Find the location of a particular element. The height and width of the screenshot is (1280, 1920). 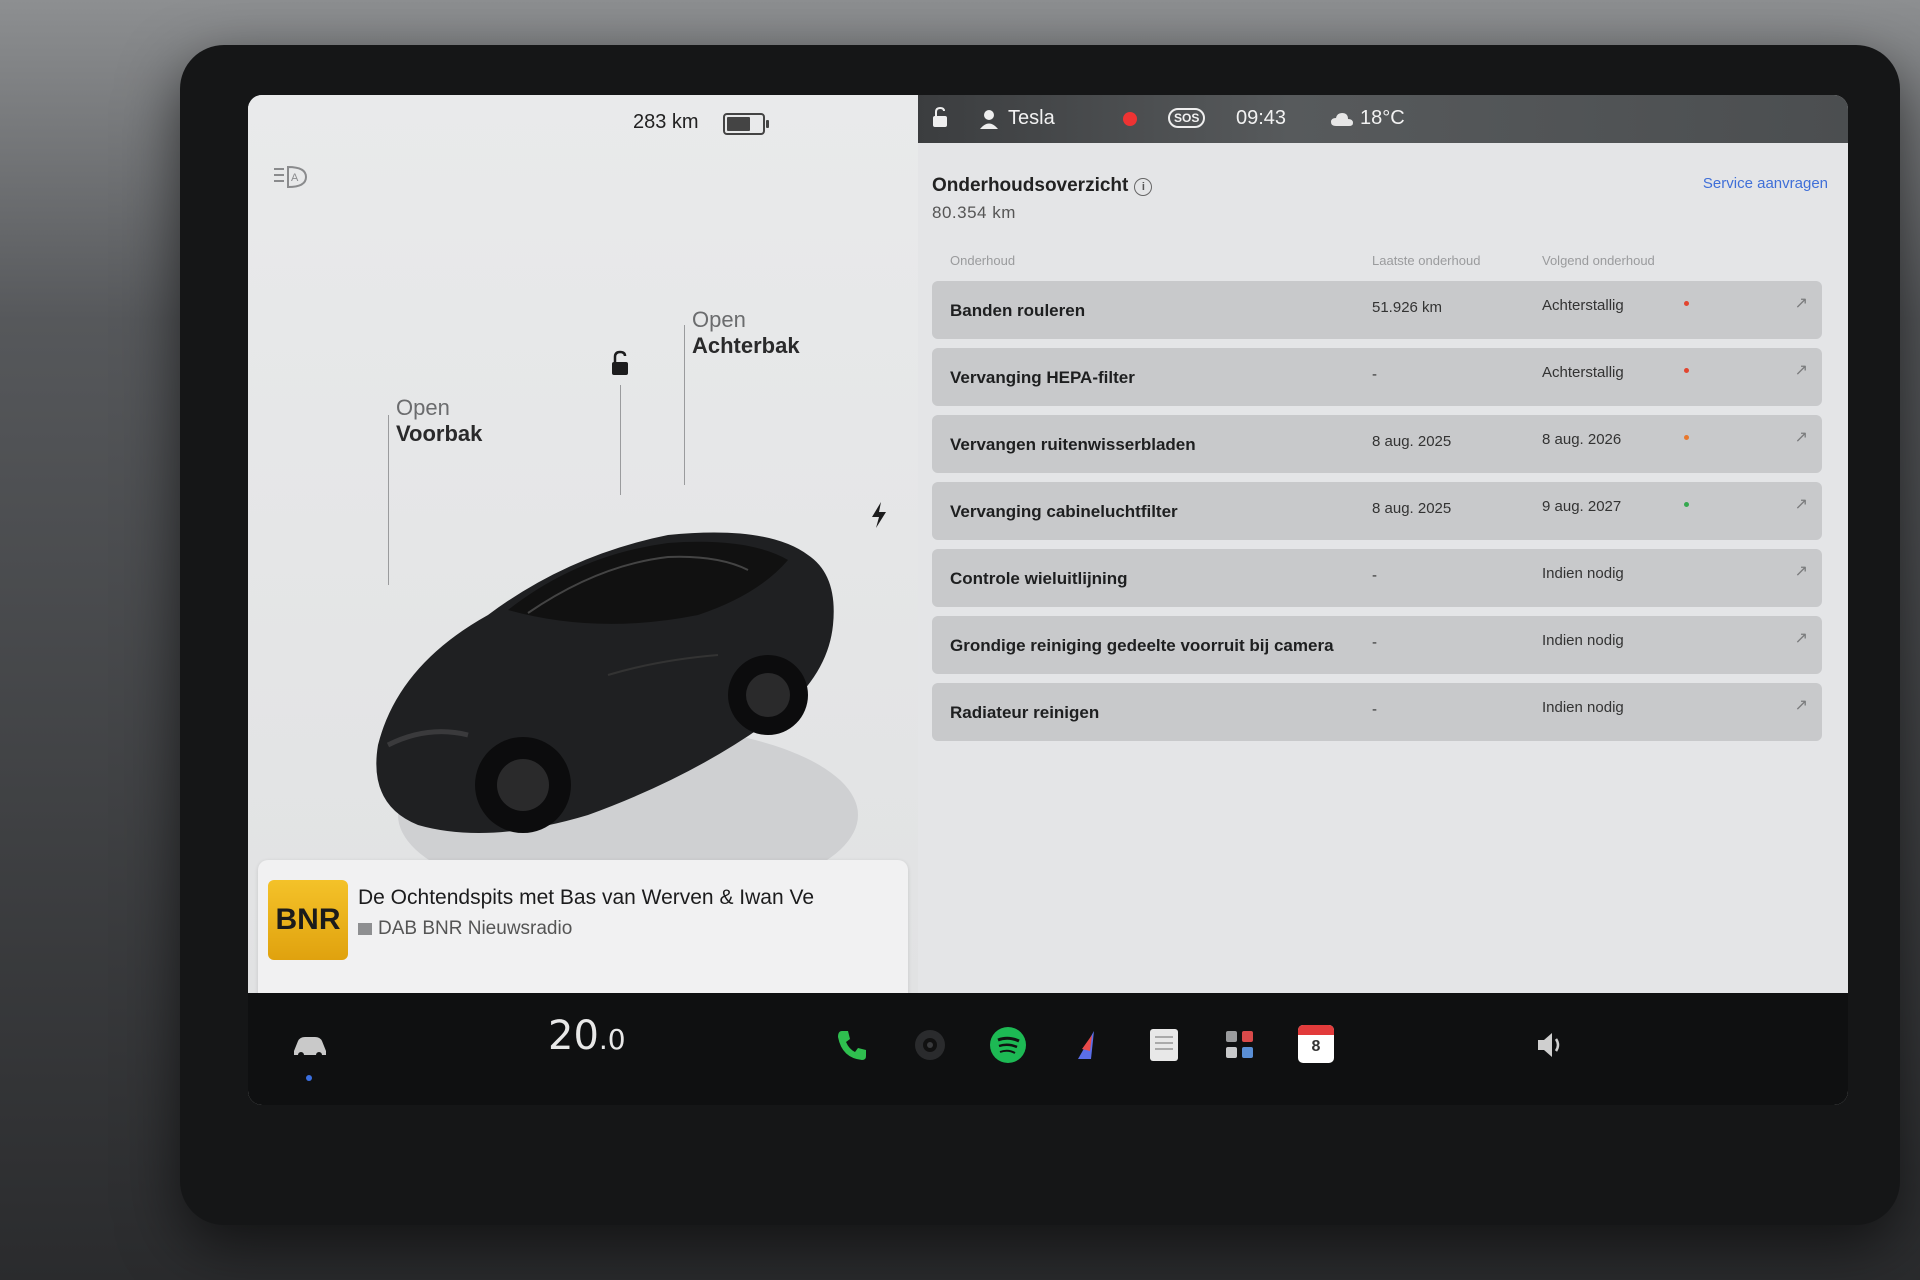

station-logo: BNR is located at coordinates (308, 920).